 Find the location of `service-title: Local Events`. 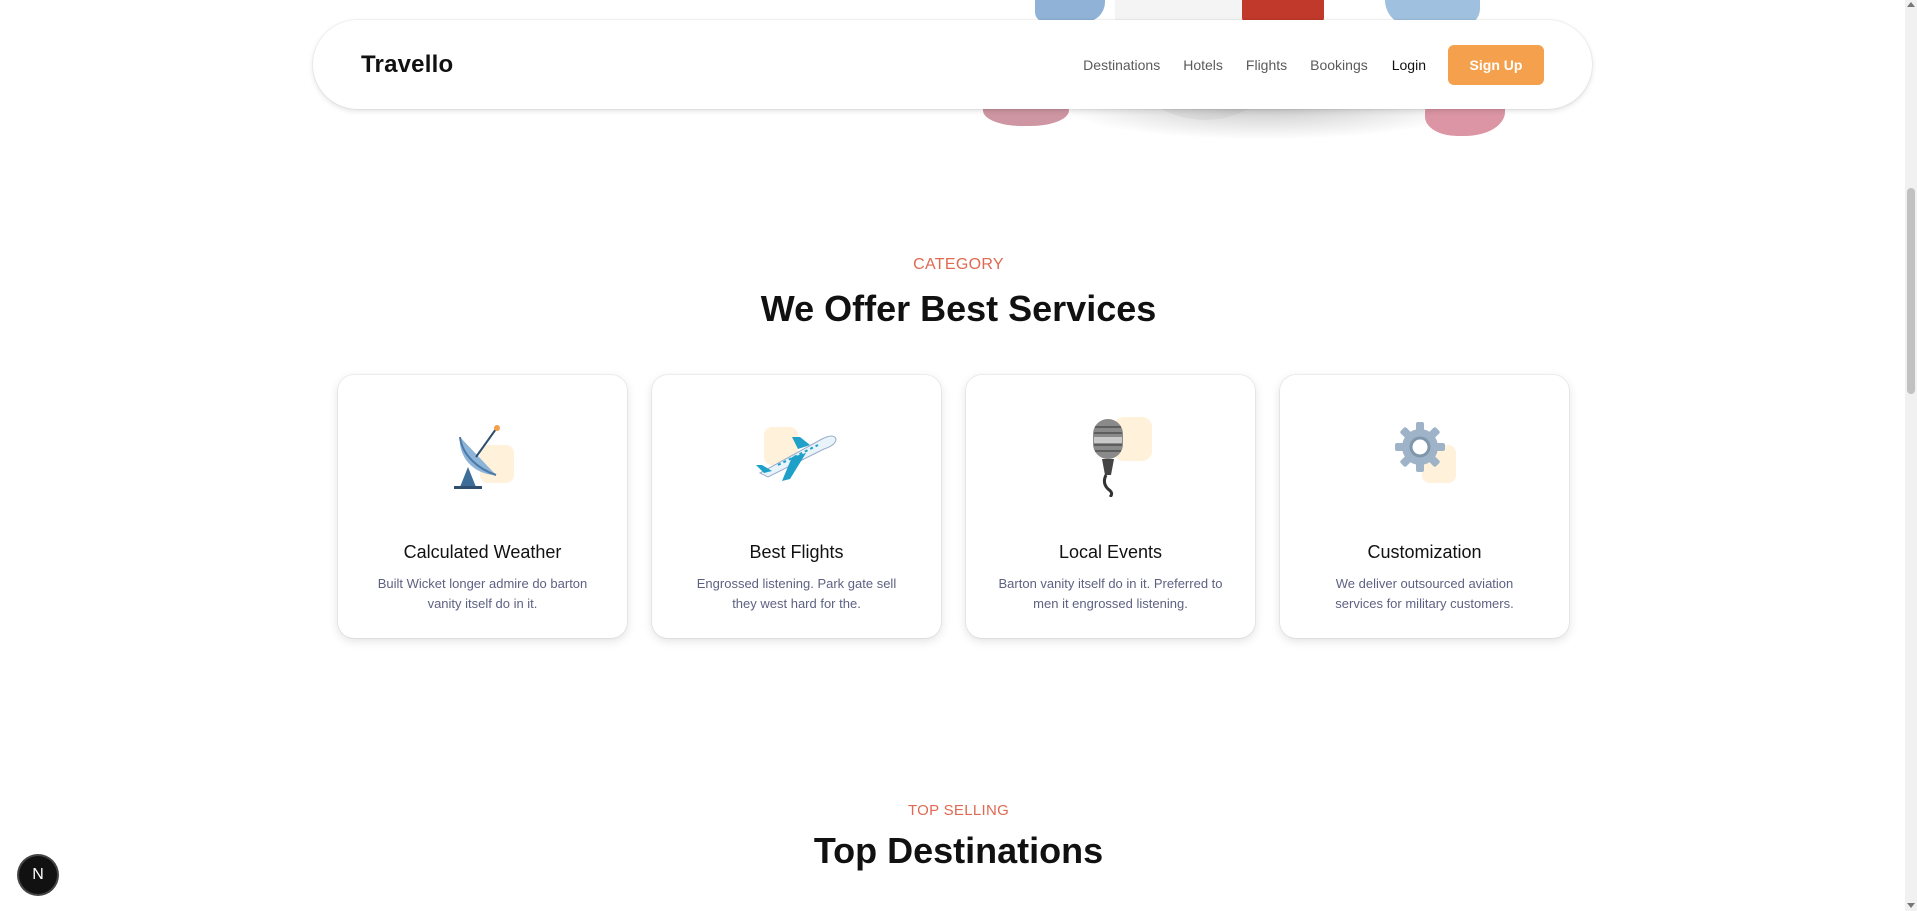

service-title: Local Events is located at coordinates (1110, 552).